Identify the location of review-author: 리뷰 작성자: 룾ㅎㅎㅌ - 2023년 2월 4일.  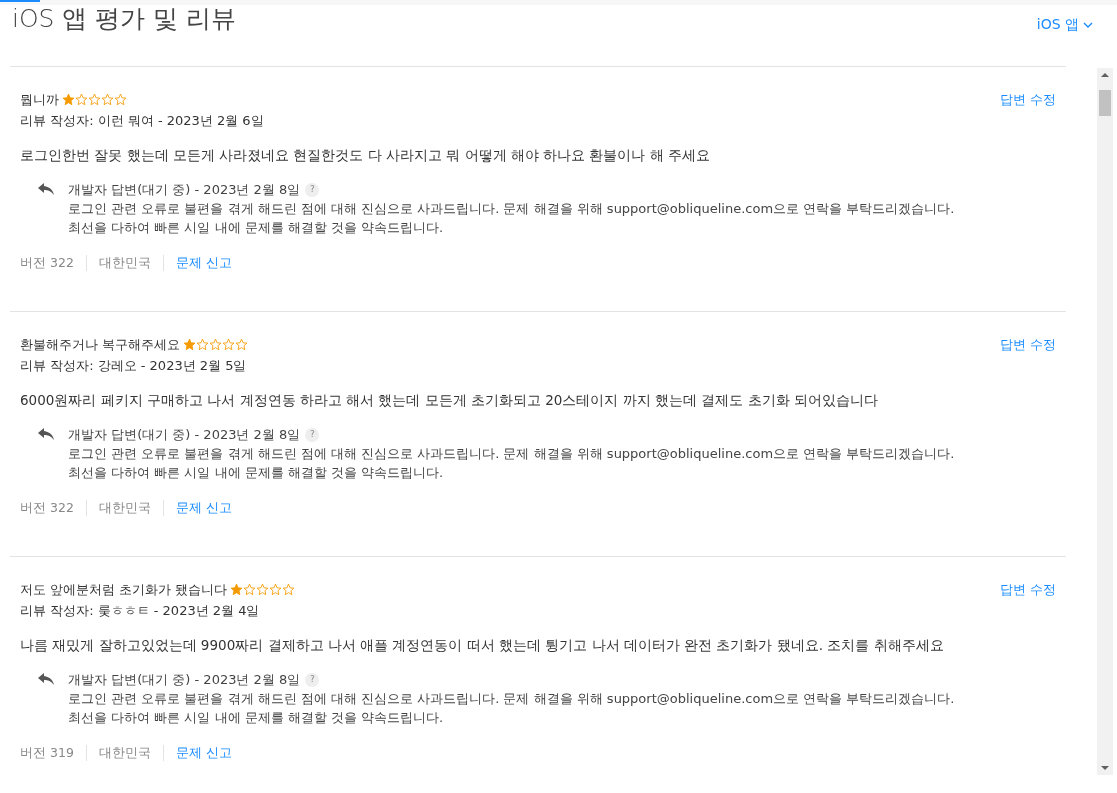
(140, 611).